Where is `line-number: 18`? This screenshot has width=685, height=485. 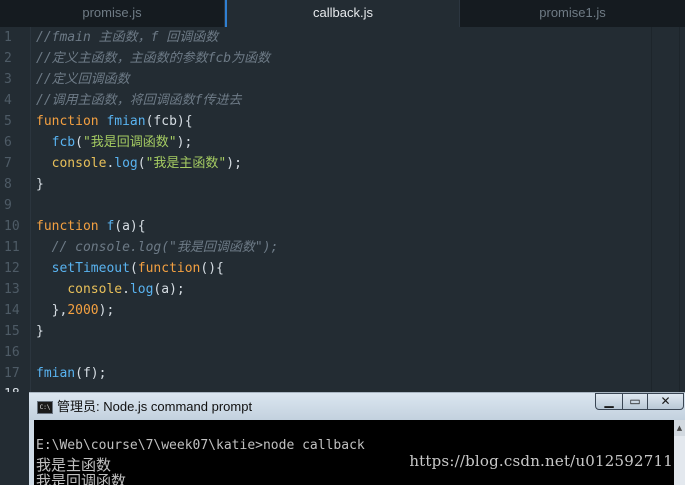 line-number: 18 is located at coordinates (13, 388).